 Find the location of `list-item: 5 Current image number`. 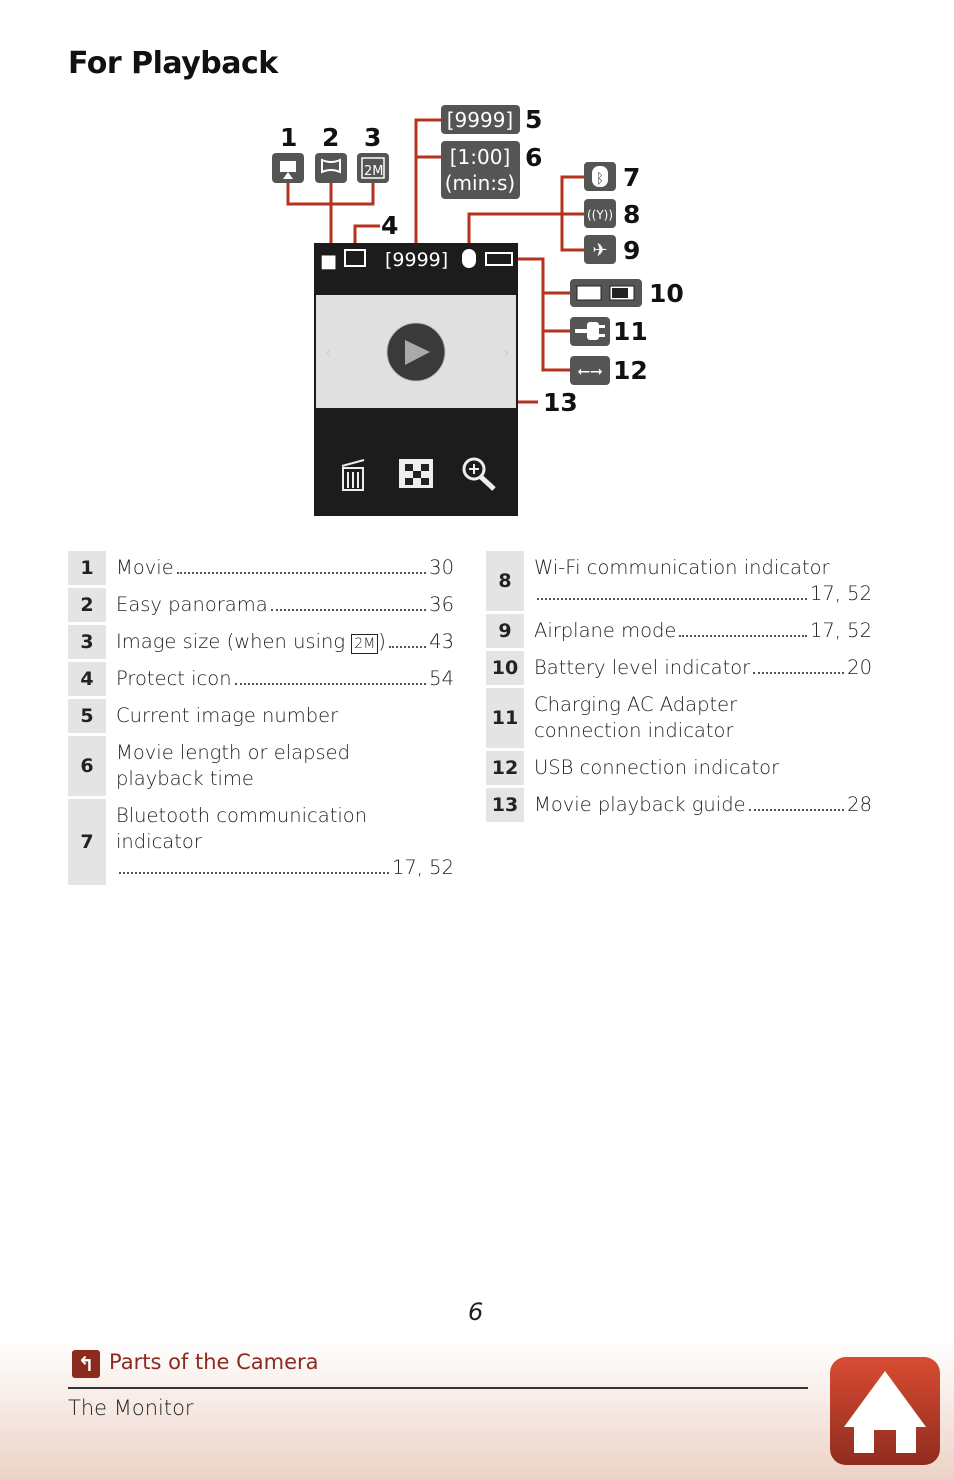

list-item: 5 Current image number is located at coordinates (261, 716).